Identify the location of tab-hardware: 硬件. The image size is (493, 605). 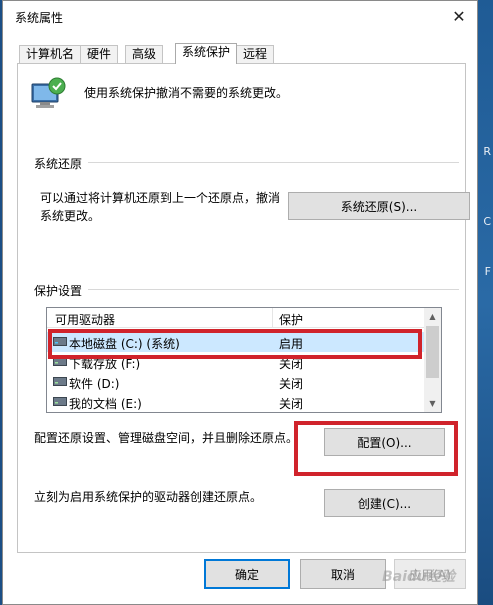
(99, 54).